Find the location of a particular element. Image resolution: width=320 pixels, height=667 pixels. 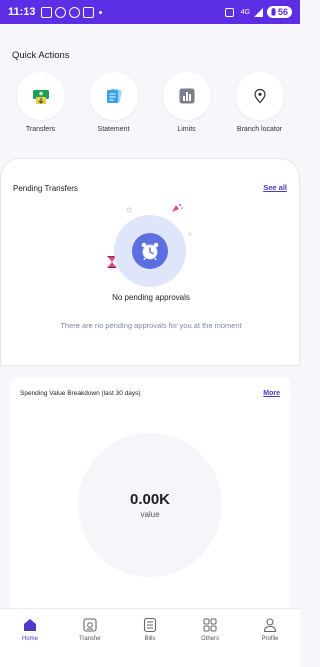

statement-icon is located at coordinates (114, 95).